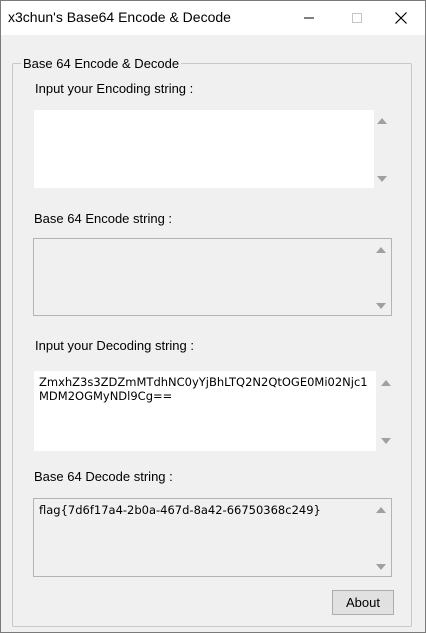  I want to click on encode-output-scroll-up-icon, so click(381, 250).